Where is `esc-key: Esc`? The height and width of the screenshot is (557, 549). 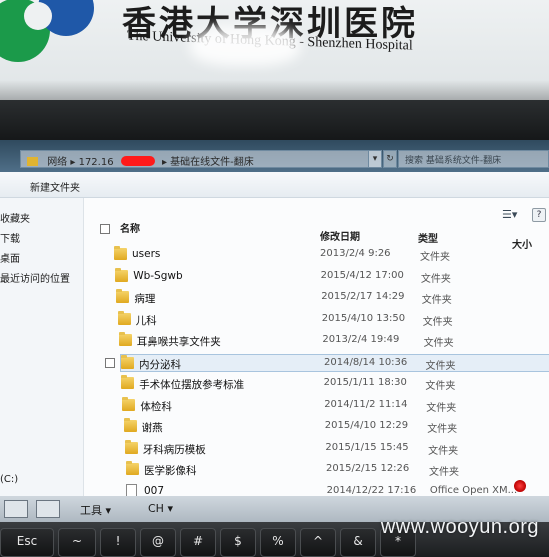
esc-key: Esc is located at coordinates (27, 542).